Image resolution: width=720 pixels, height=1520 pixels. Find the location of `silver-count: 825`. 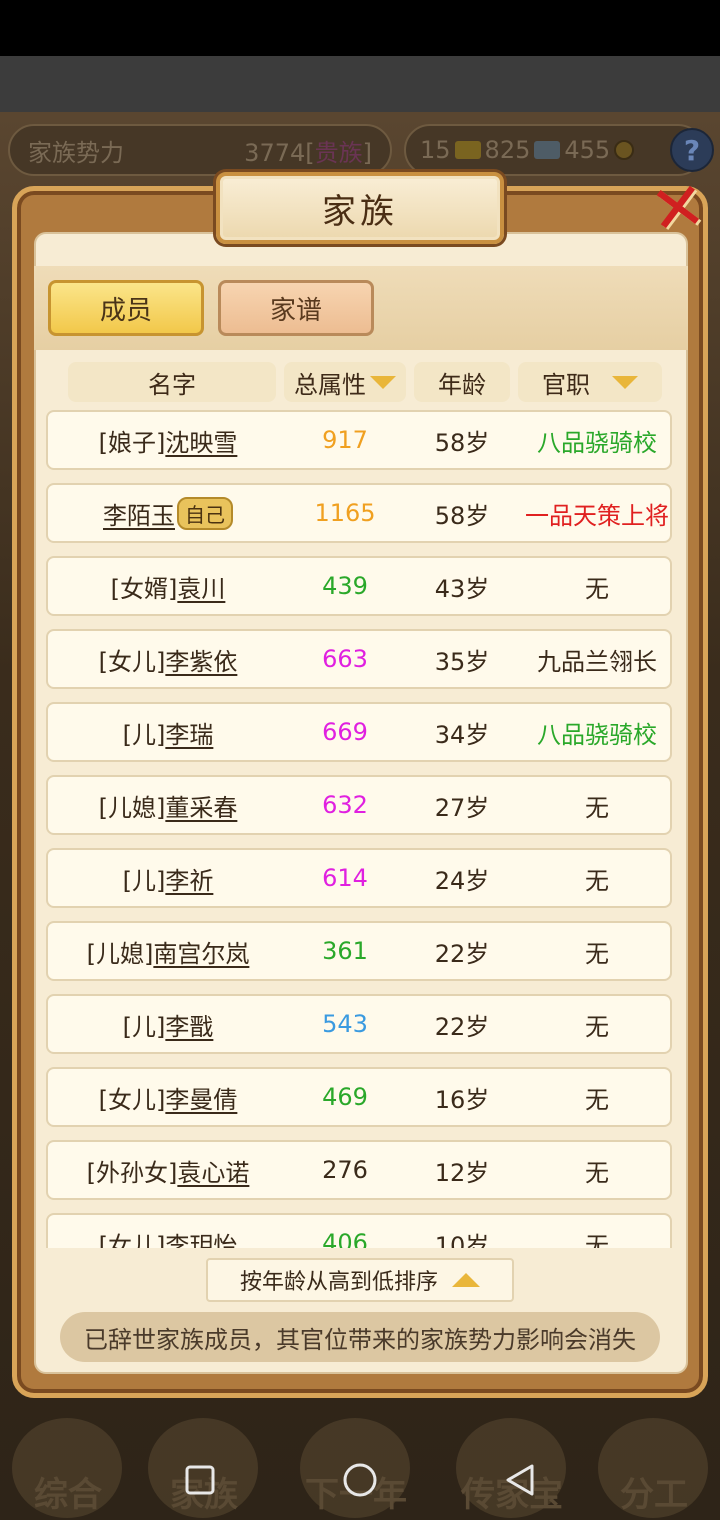

silver-count: 825 is located at coordinates (507, 150).